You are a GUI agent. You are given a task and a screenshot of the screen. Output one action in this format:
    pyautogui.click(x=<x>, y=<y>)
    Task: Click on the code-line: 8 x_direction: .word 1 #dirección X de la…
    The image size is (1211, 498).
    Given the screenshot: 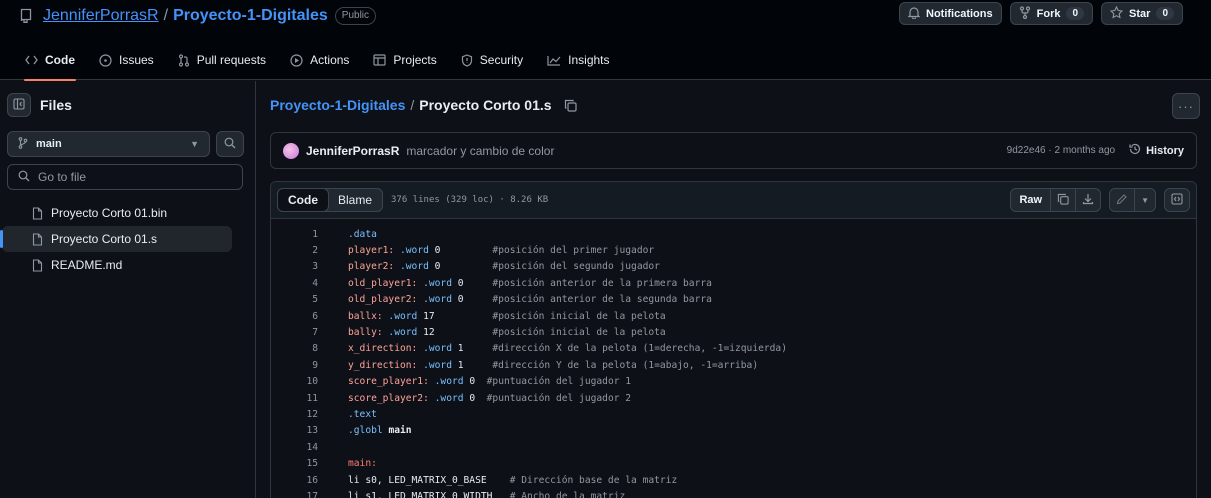 What is the action you would take?
    pyautogui.click(x=733, y=349)
    